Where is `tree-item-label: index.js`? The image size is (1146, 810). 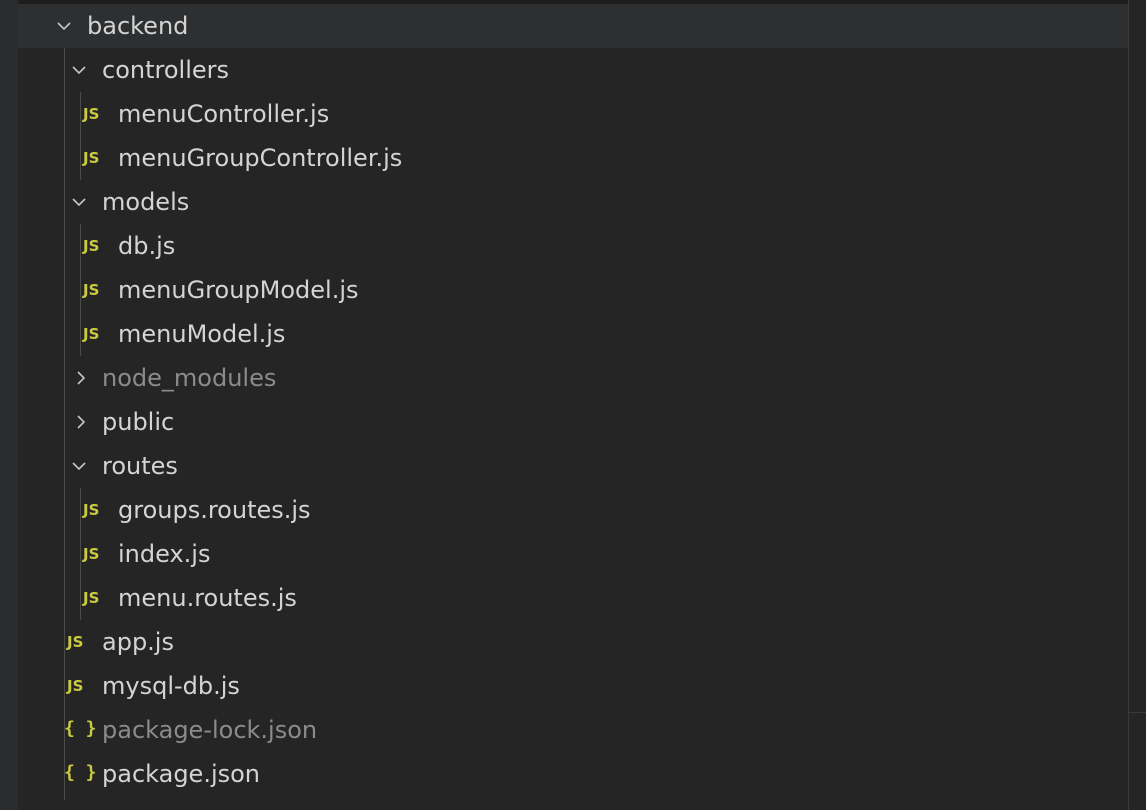
tree-item-label: index.js is located at coordinates (164, 554).